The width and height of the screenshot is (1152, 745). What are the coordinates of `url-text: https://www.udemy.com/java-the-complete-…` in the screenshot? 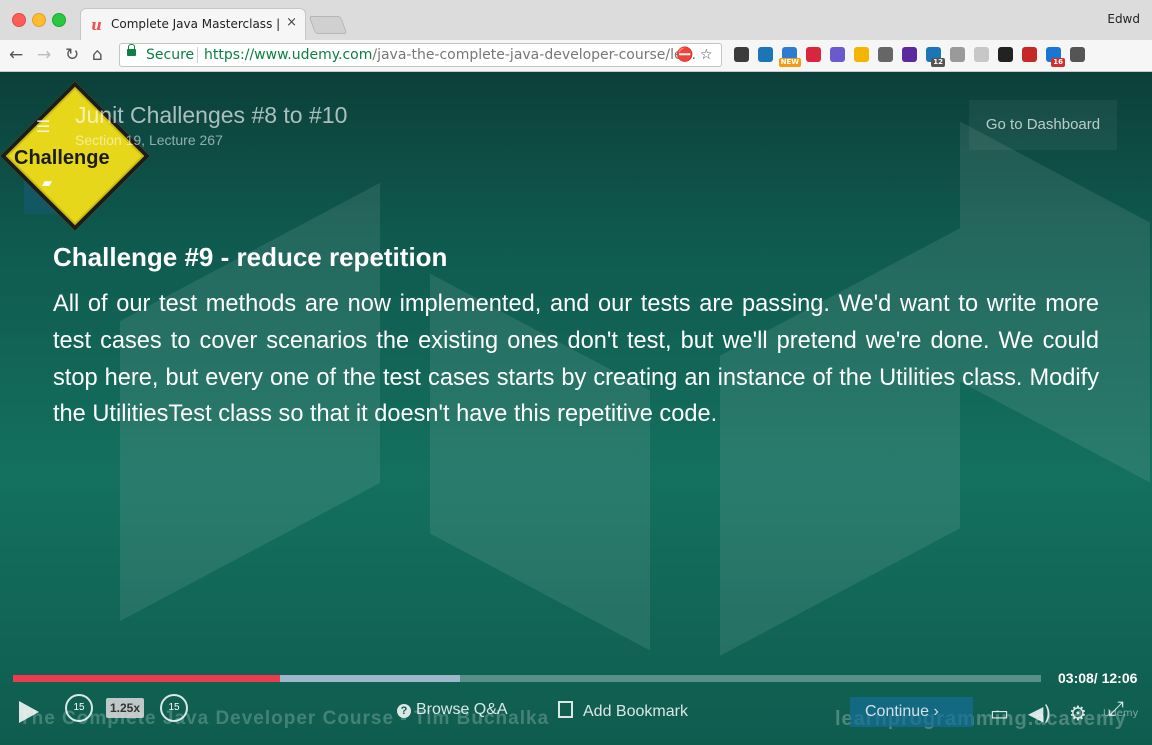 It's located at (450, 55).